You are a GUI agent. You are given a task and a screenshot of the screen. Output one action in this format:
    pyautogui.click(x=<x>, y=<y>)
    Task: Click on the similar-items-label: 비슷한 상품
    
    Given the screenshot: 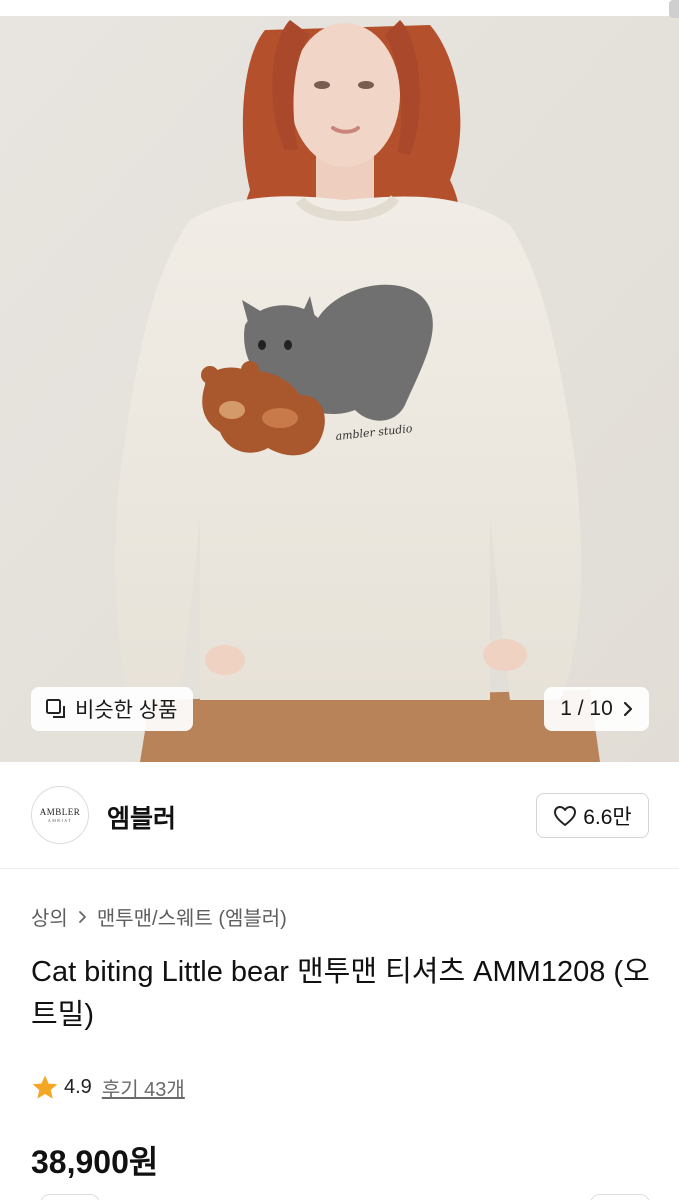 What is the action you would take?
    pyautogui.click(x=126, y=710)
    